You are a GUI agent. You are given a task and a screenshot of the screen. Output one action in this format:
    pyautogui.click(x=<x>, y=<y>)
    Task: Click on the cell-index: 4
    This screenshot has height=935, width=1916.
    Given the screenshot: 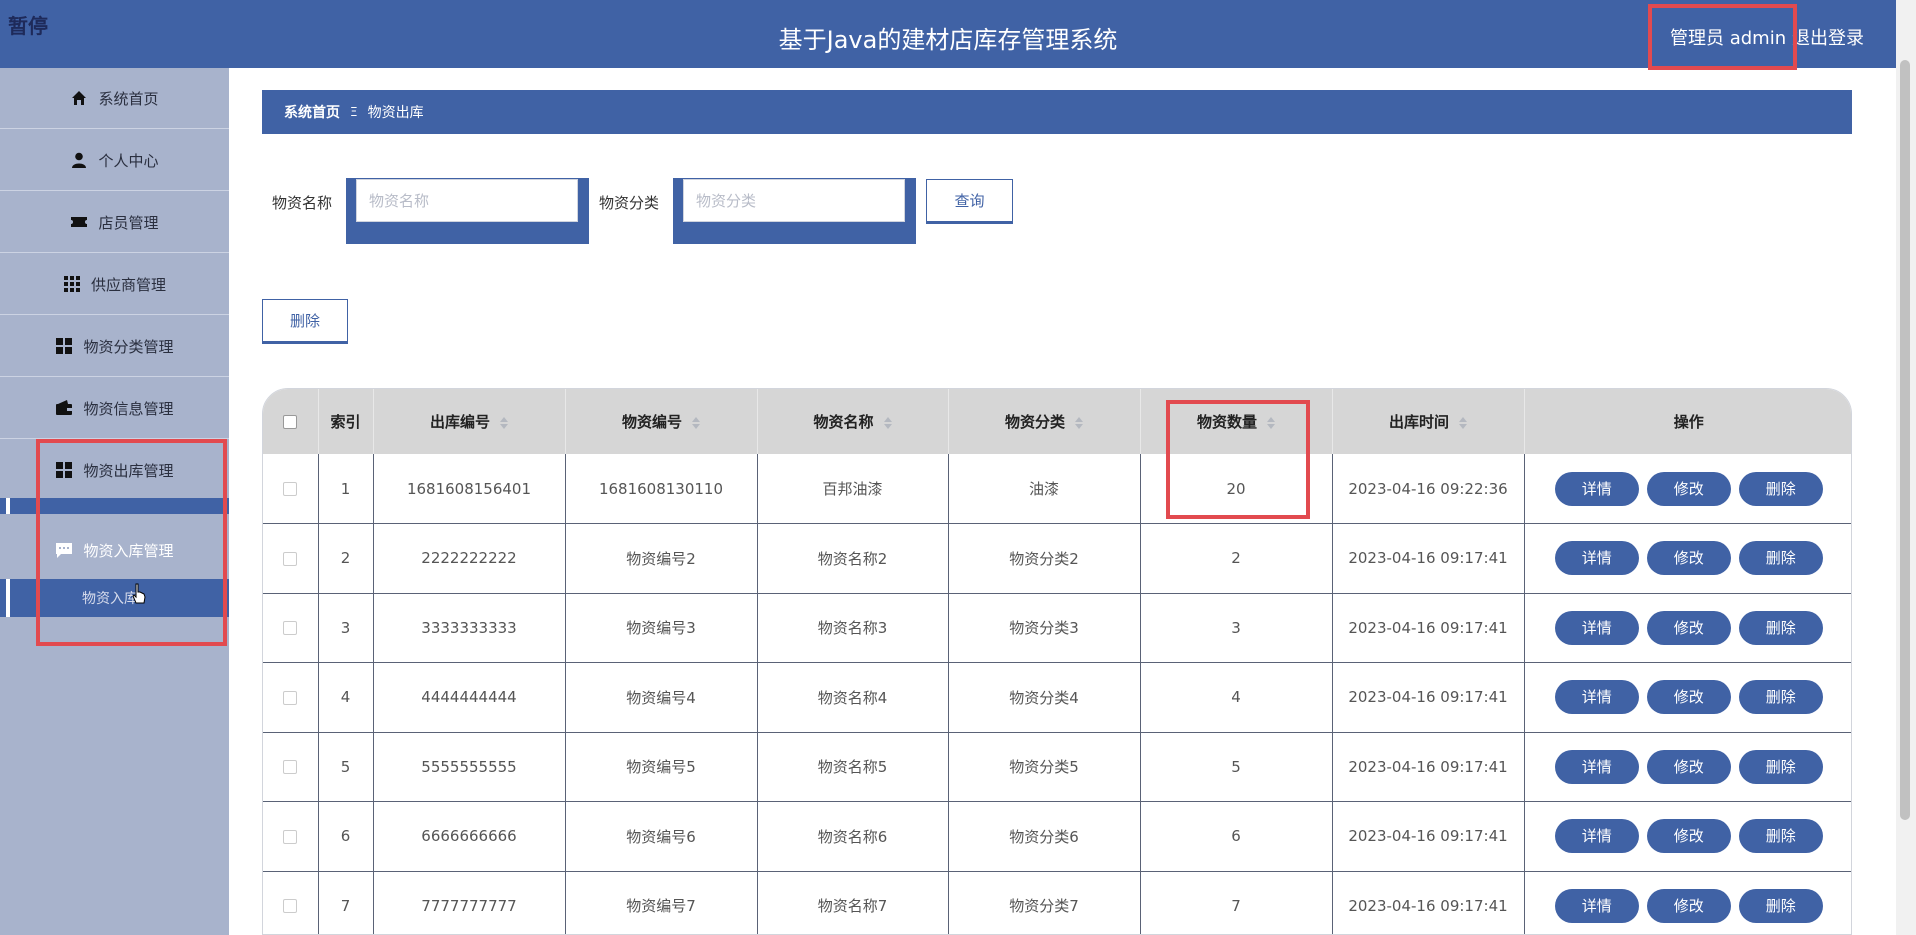 What is the action you would take?
    pyautogui.click(x=346, y=697)
    